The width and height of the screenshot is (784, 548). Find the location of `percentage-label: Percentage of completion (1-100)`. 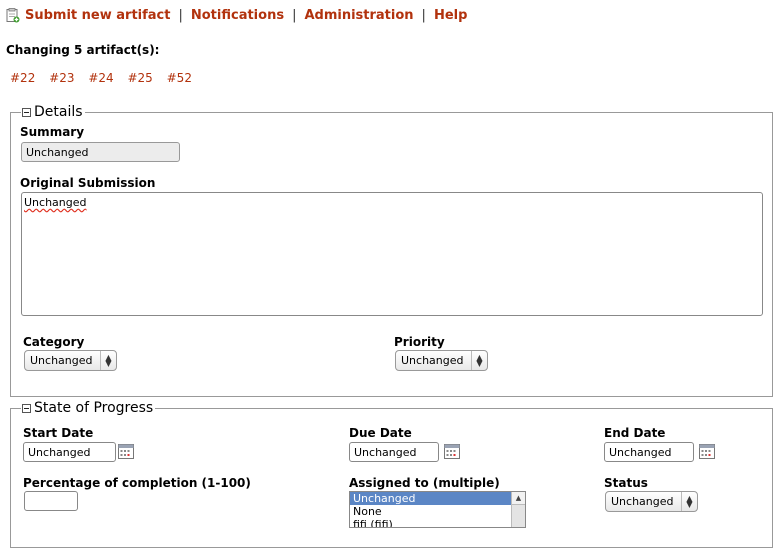

percentage-label: Percentage of completion (1-100) is located at coordinates (137, 483).